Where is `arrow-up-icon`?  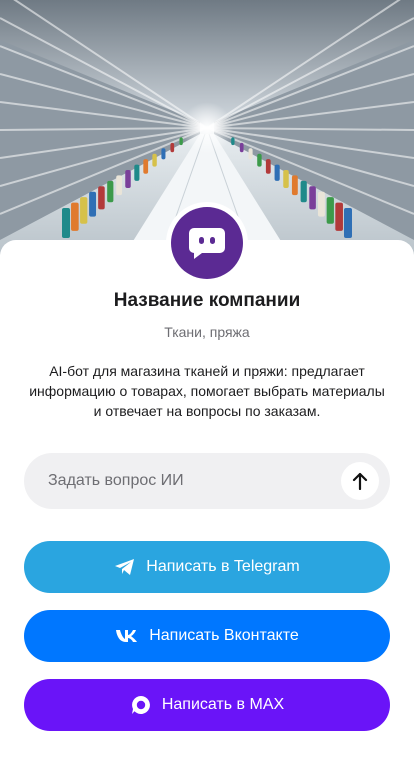 arrow-up-icon is located at coordinates (360, 481).